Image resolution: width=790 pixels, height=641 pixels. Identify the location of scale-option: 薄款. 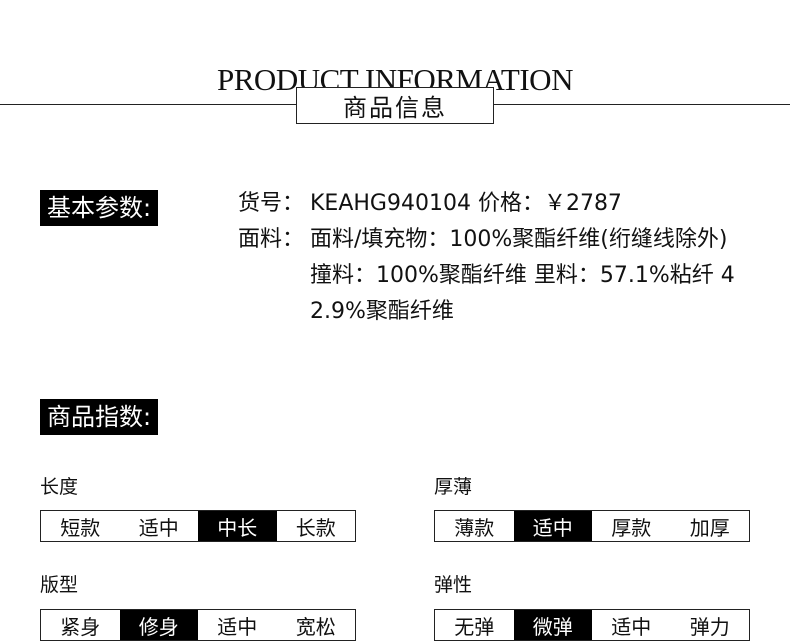
(474, 527).